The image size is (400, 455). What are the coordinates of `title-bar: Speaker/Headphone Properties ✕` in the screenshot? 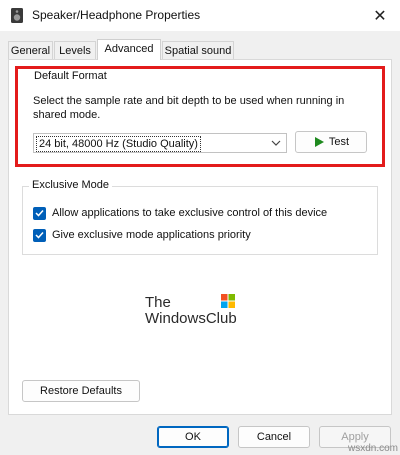 It's located at (200, 15).